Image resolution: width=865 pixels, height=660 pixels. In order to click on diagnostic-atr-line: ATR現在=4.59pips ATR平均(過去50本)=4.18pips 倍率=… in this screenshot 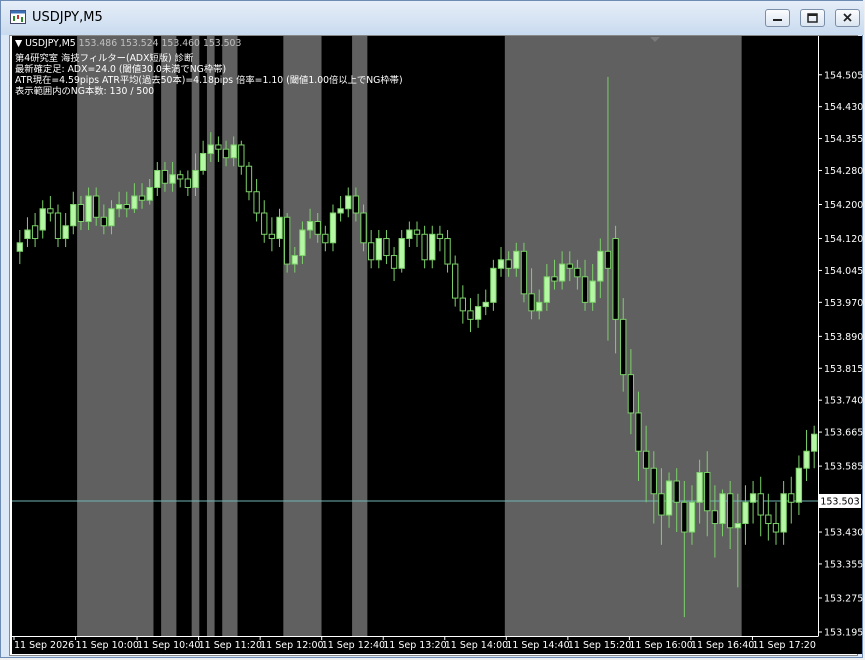, I will do `click(209, 80)`.